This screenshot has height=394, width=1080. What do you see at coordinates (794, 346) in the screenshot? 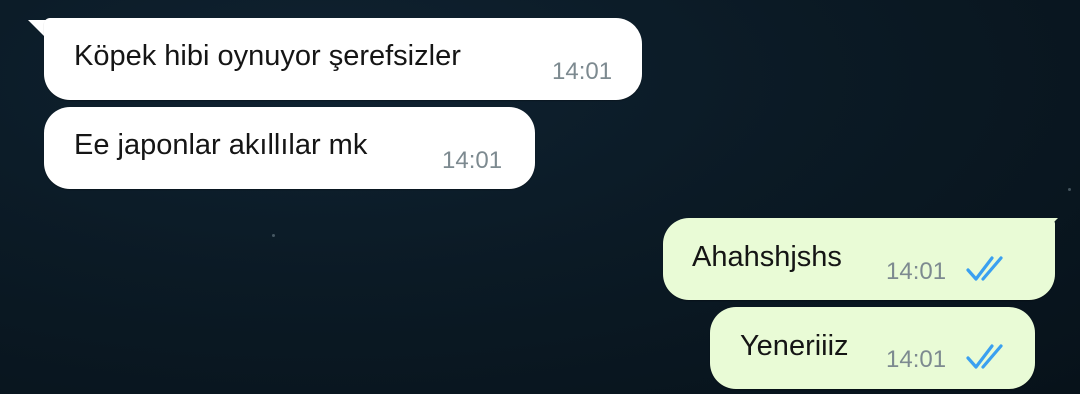
I see `message-text: Yeneriiiz` at bounding box center [794, 346].